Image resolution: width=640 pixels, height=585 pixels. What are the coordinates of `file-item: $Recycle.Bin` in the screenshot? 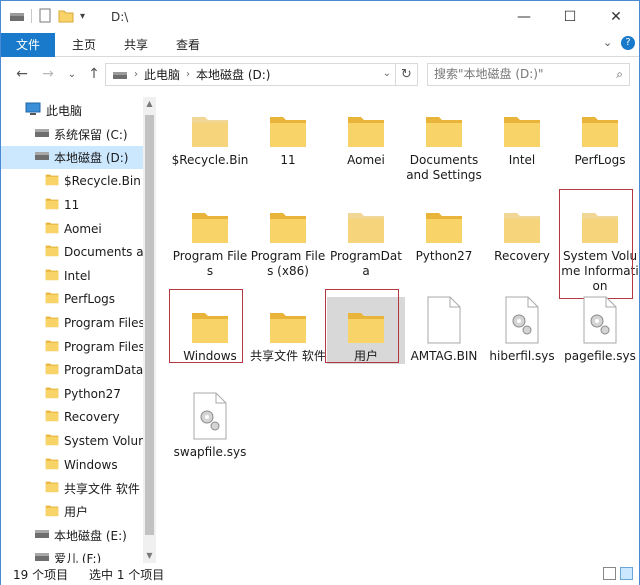 It's located at (210, 134).